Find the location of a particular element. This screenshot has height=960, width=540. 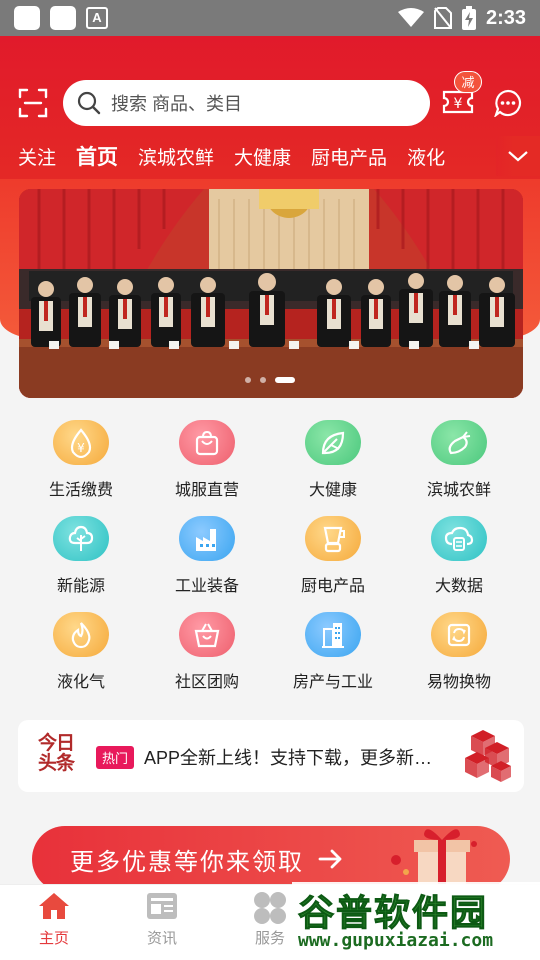

grid-item-health: 大健康 is located at coordinates (333, 456).